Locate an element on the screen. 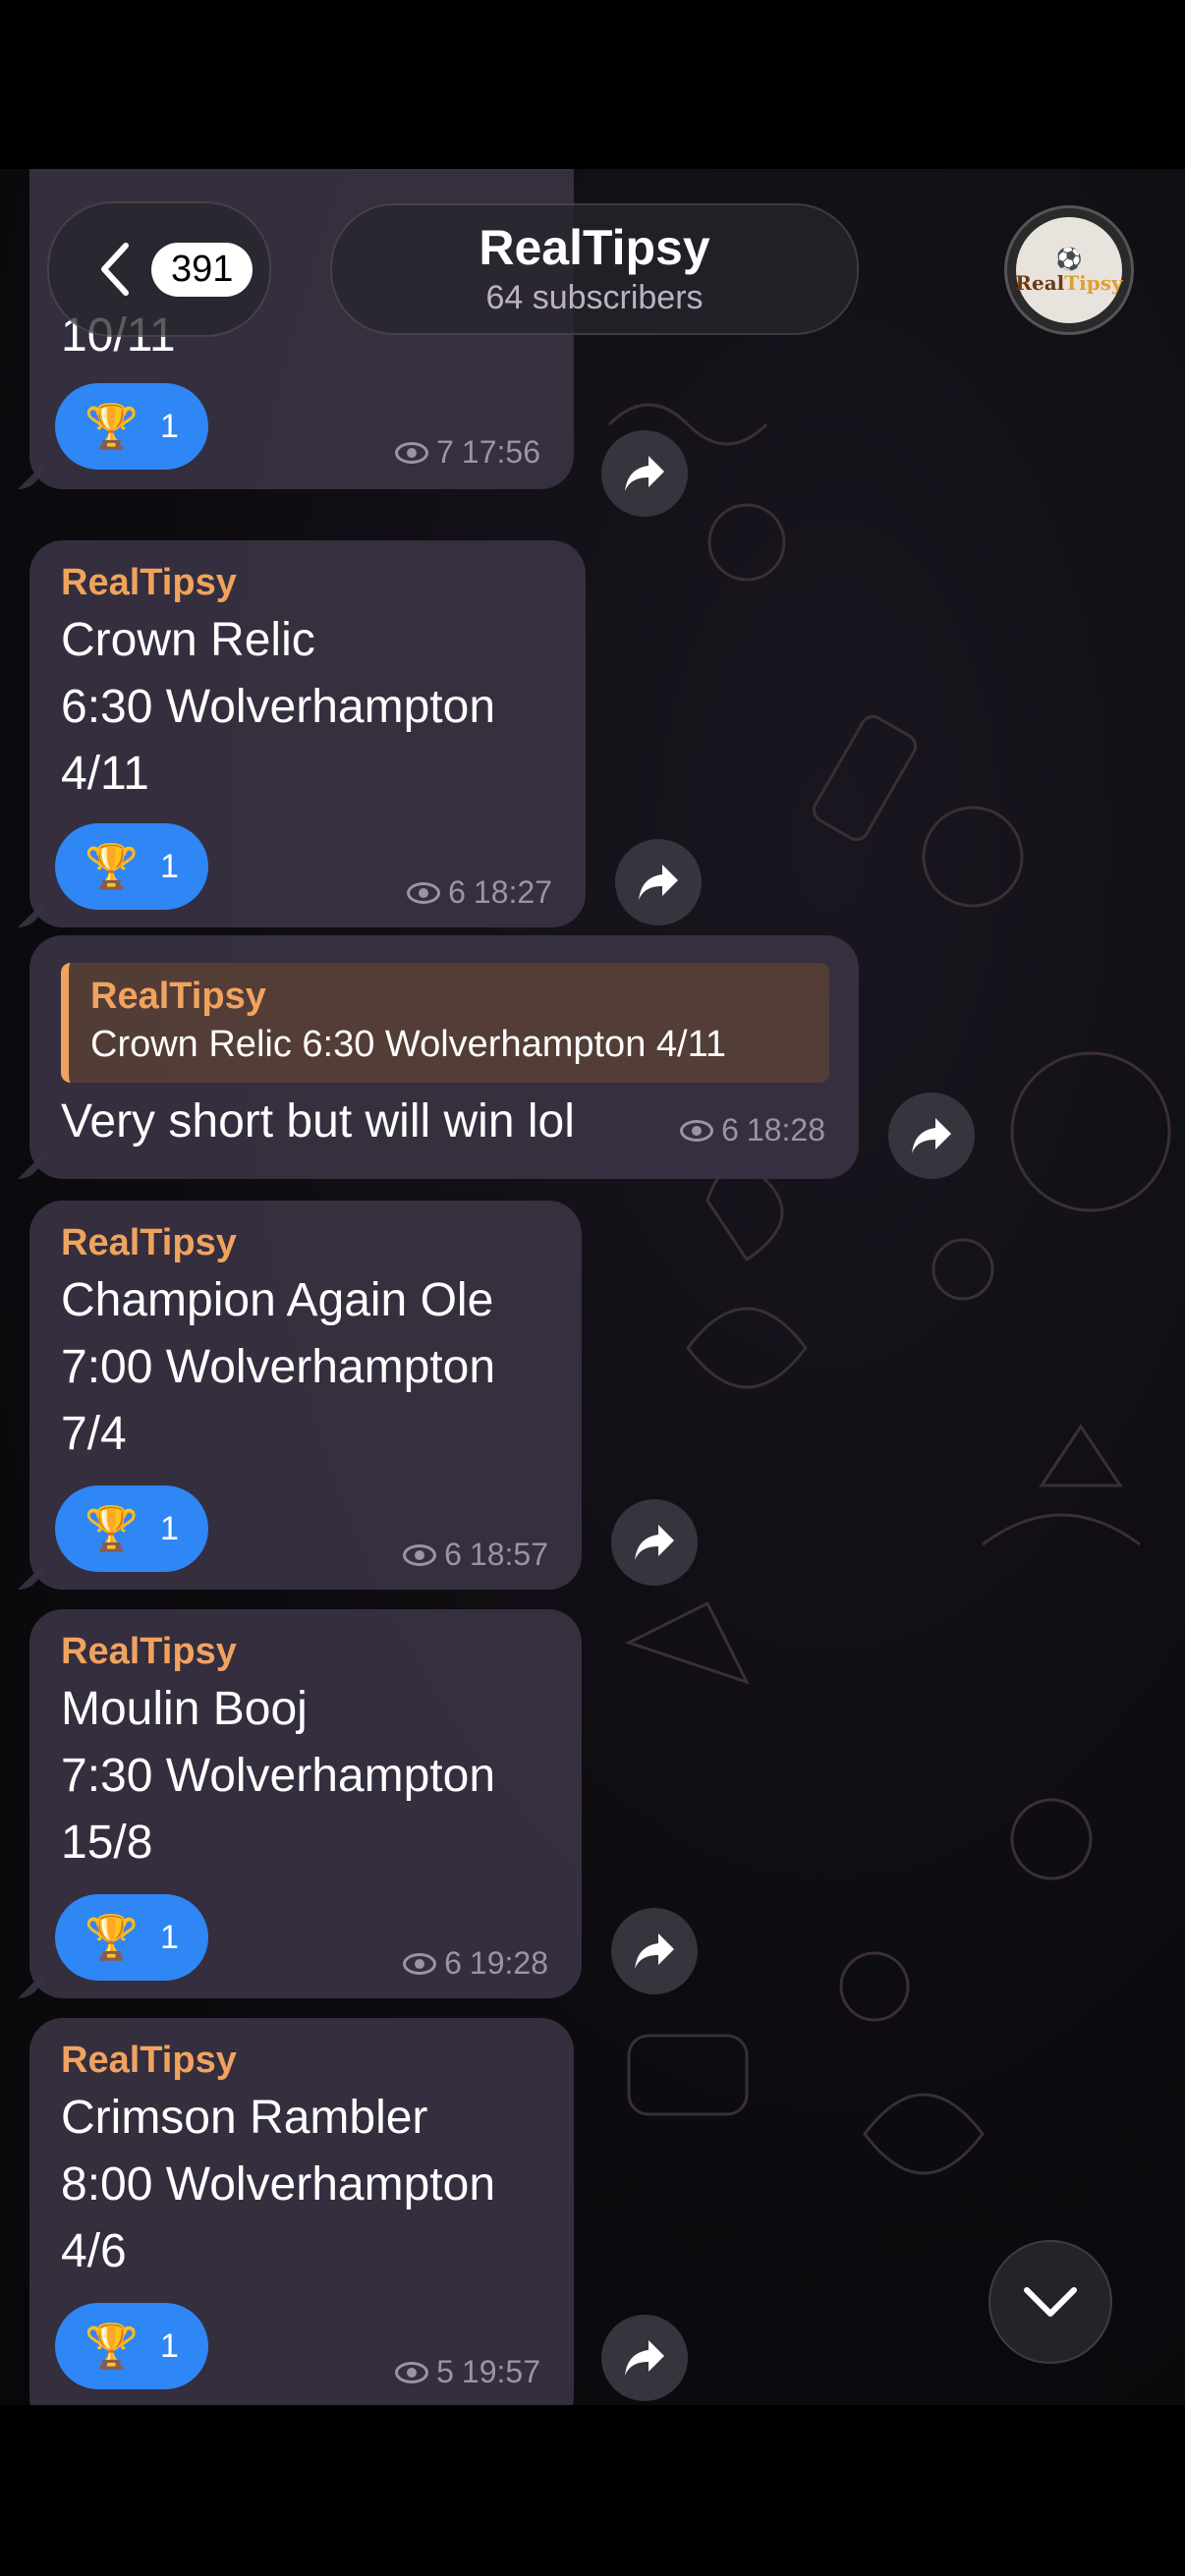 The height and width of the screenshot is (2576, 1185). reply-sender: RealTipsy is located at coordinates (178, 996).